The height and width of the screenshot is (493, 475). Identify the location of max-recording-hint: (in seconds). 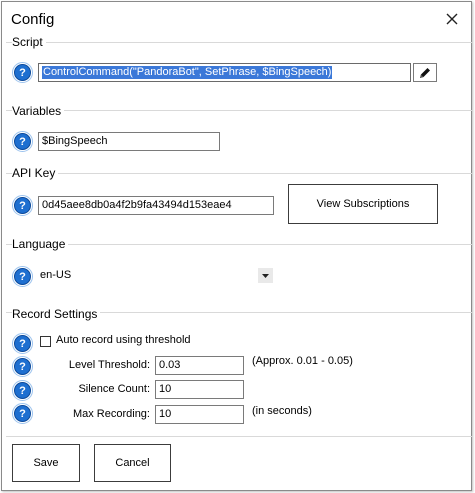
(282, 411).